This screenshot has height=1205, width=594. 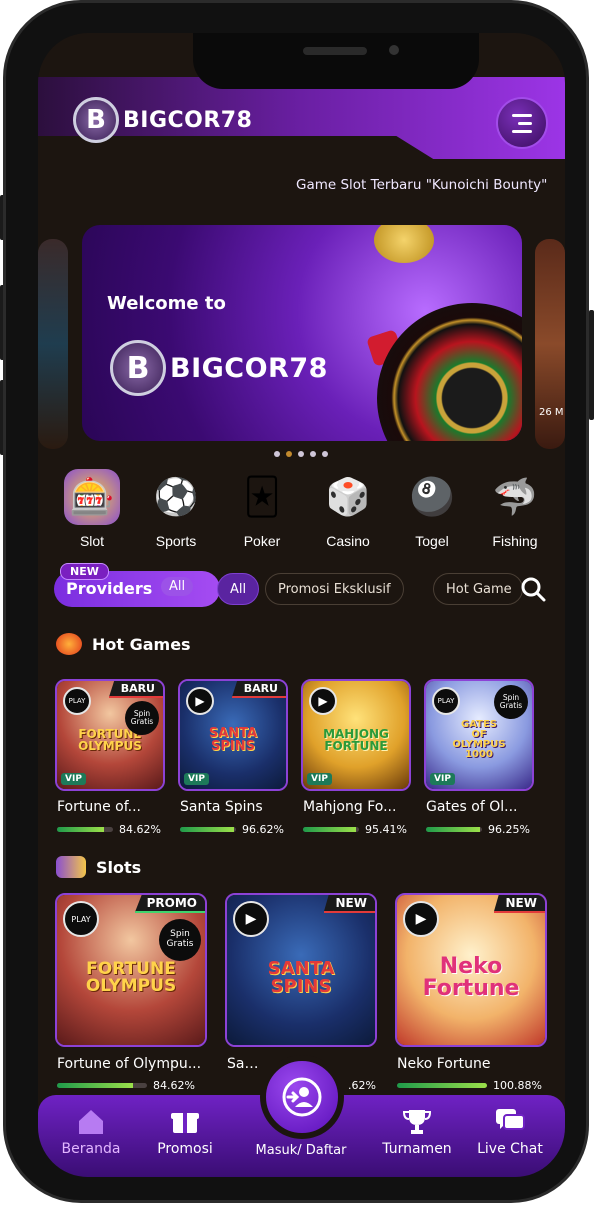 I want to click on slot-machine-icon, so click(x=71, y=867).